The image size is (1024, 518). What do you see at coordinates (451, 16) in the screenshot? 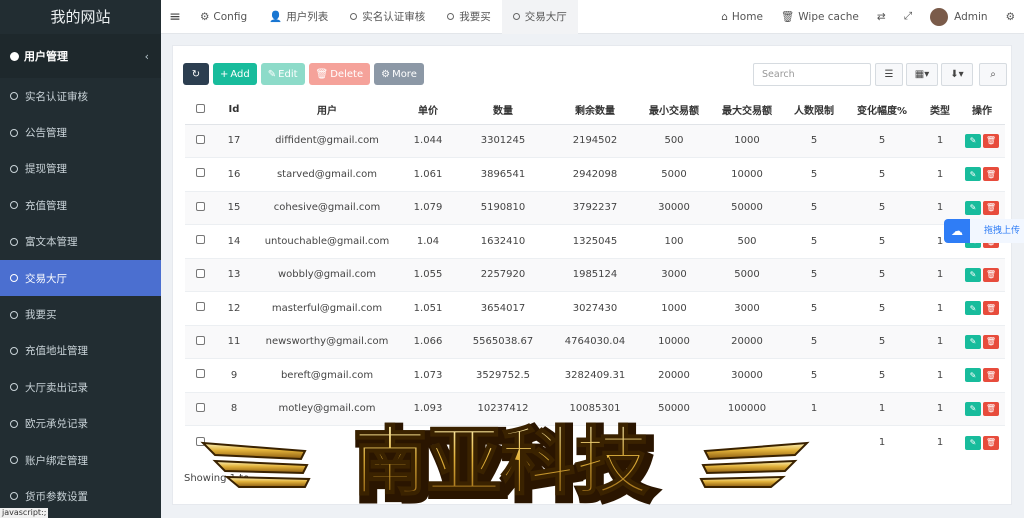
I see `circle-icon` at bounding box center [451, 16].